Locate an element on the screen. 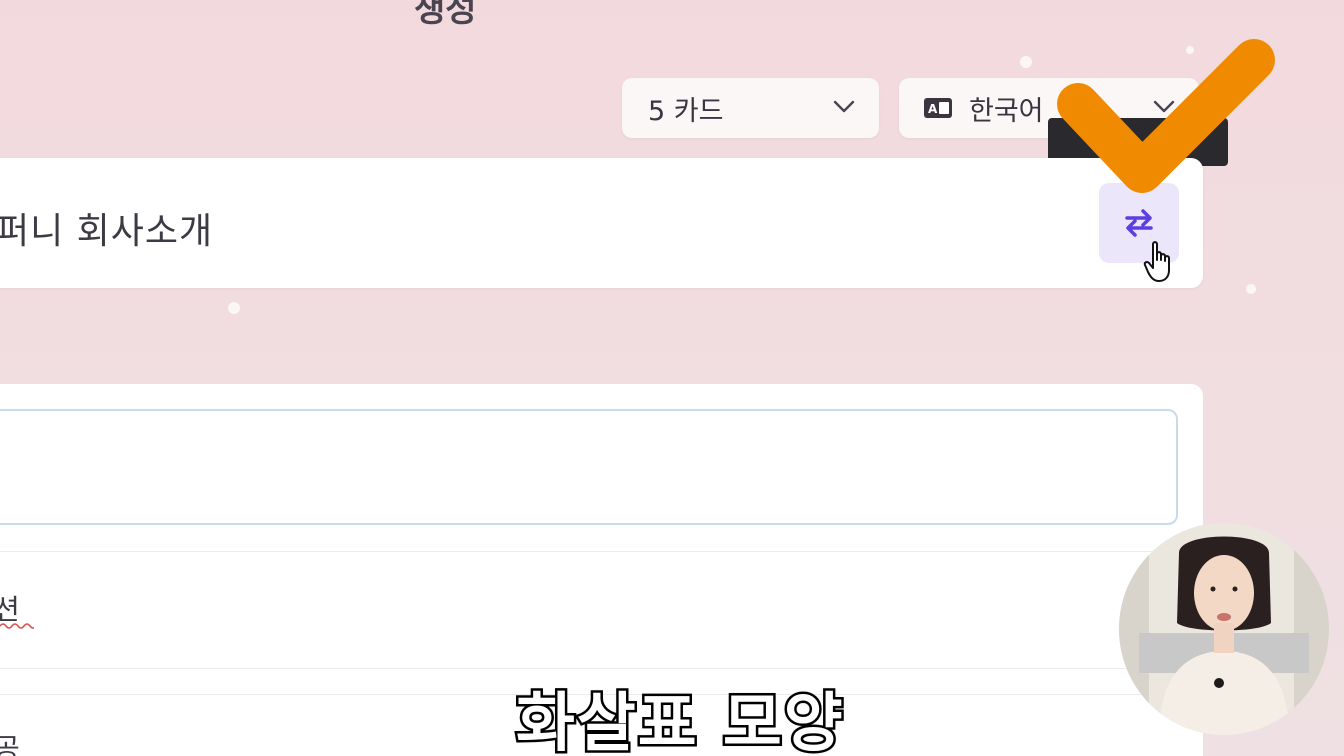 The image size is (1344, 756). svg-text: A is located at coordinates (933, 109).